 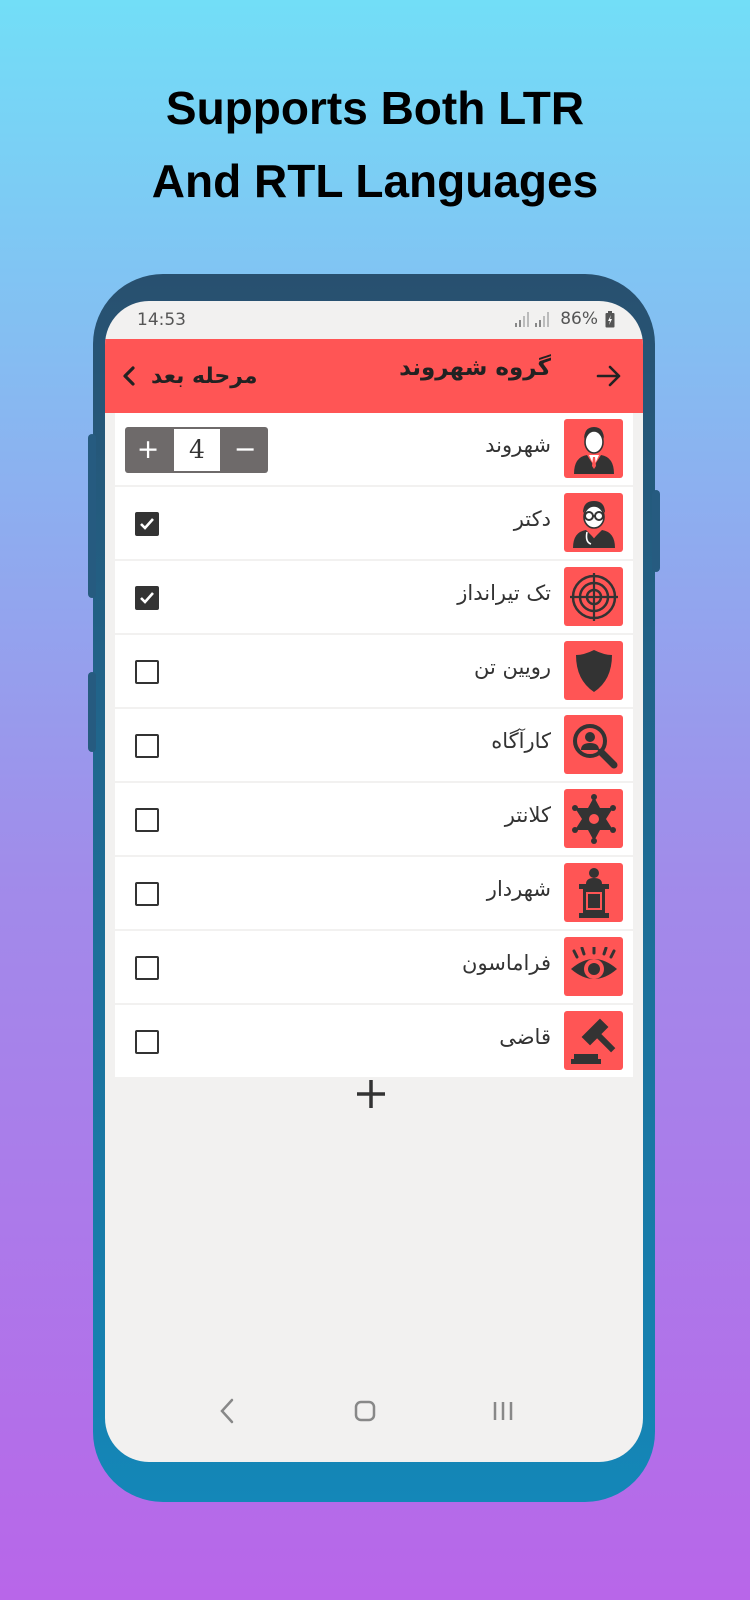 What do you see at coordinates (594, 745) in the screenshot?
I see `detective-icon` at bounding box center [594, 745].